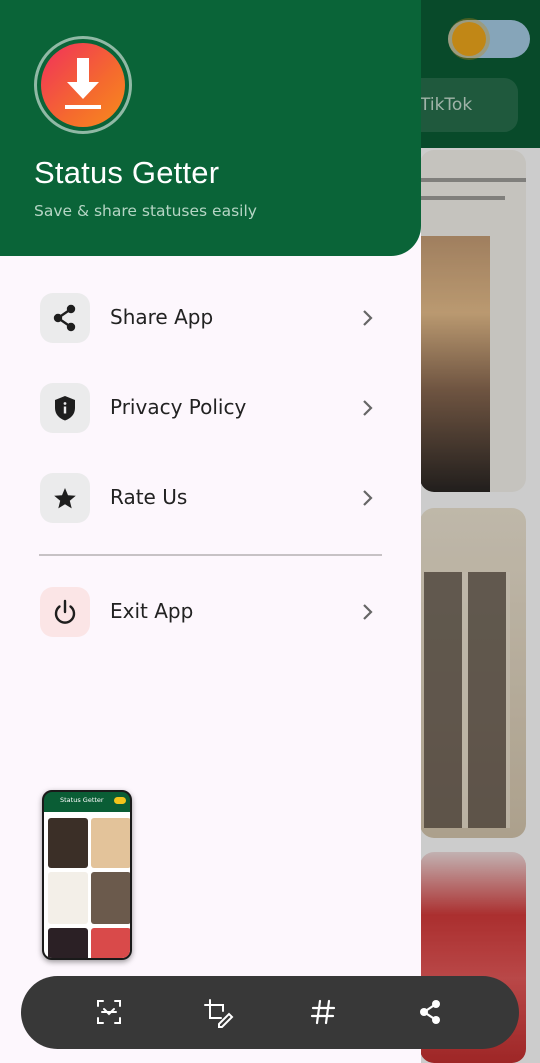 This screenshot has width=540, height=1063. What do you see at coordinates (65, 408) in the screenshot?
I see `shield-icon` at bounding box center [65, 408].